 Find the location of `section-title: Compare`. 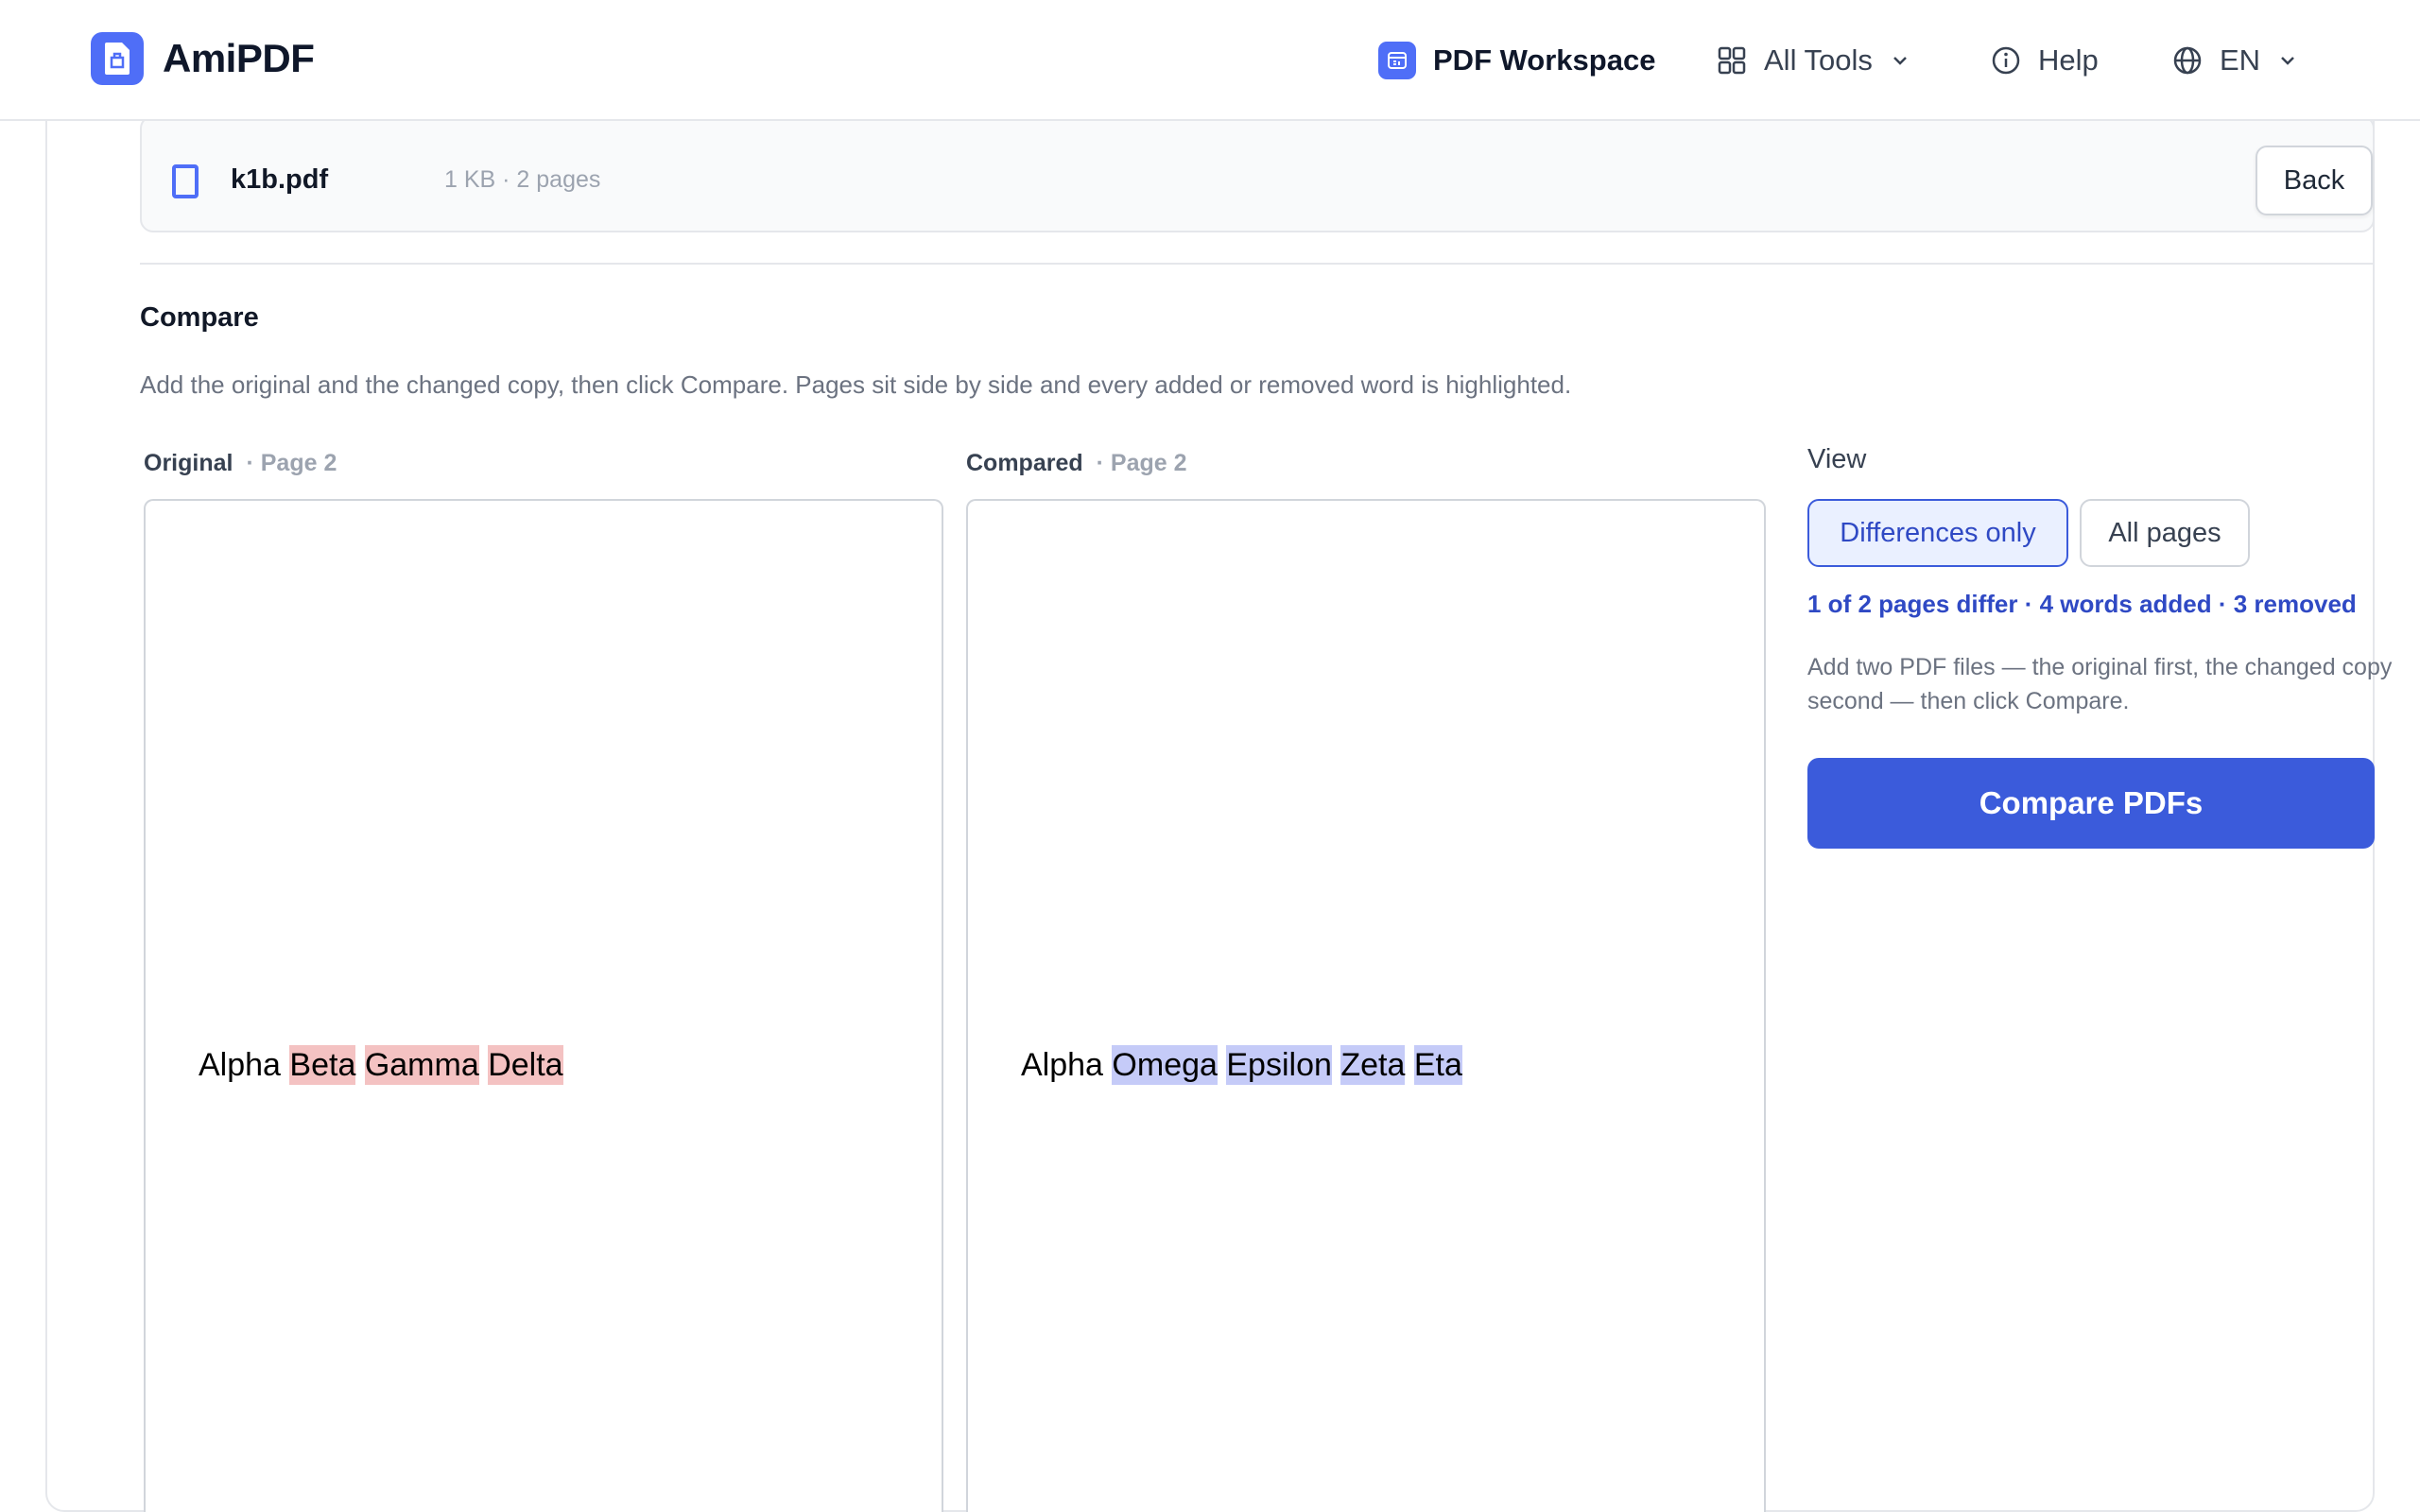

section-title: Compare is located at coordinates (199, 317).